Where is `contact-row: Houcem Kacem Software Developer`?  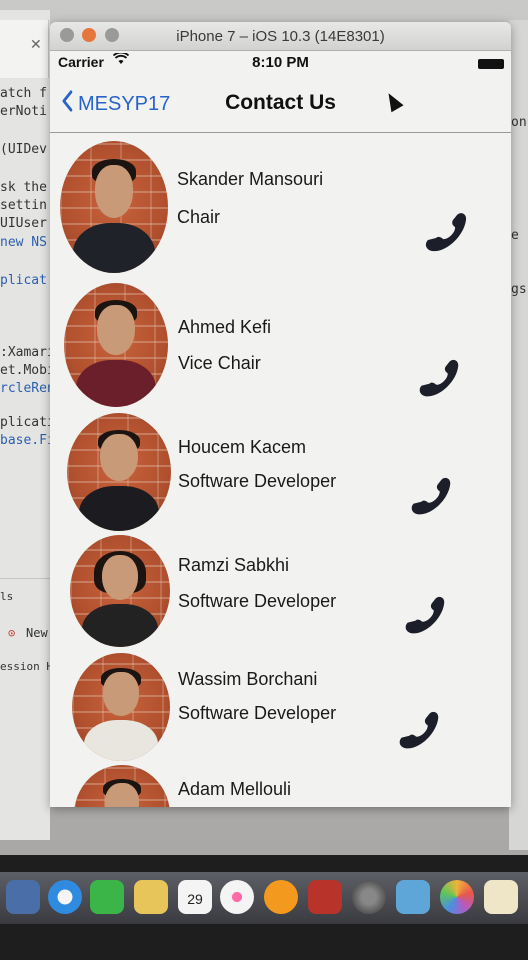
contact-row: Houcem Kacem Software Developer is located at coordinates (280, 474).